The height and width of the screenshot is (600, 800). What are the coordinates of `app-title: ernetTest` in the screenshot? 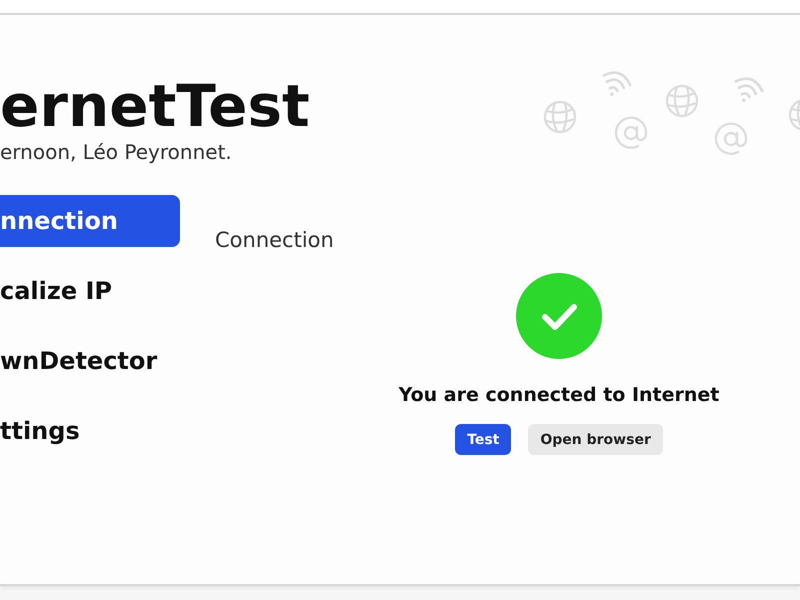 It's located at (155, 106).